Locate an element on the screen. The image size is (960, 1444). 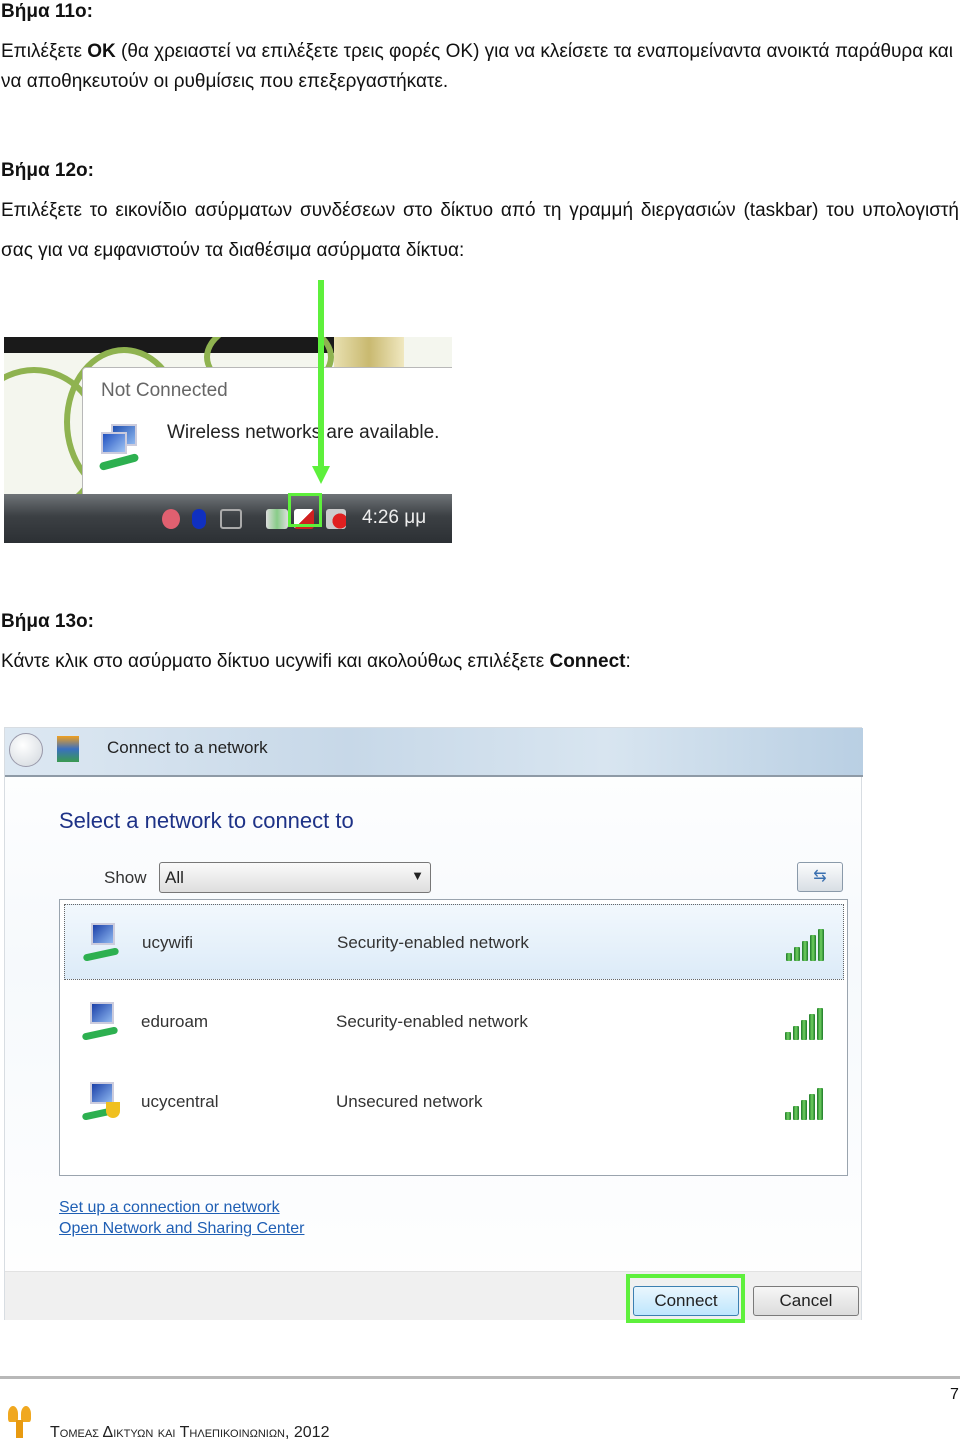
network-item: eduroam Security-enabled network is located at coordinates (454, 1022).